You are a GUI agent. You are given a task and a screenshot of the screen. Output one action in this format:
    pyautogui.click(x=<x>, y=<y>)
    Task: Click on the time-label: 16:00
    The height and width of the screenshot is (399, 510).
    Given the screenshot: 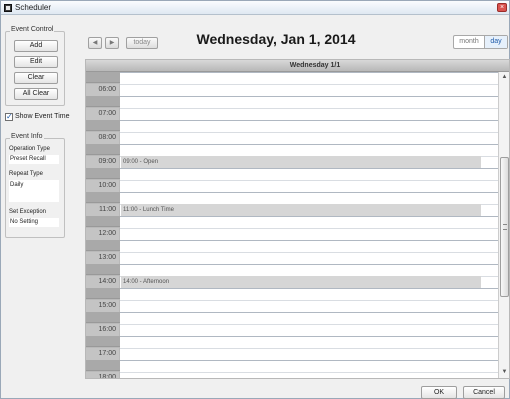 What is the action you would take?
    pyautogui.click(x=102, y=330)
    